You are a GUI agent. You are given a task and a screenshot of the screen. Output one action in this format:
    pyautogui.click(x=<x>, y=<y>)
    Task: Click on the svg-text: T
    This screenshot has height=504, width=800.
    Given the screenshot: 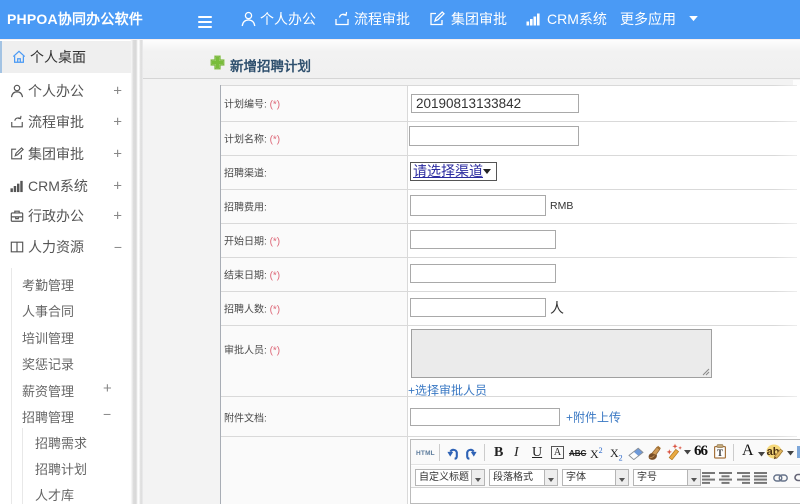 What is the action you would take?
    pyautogui.click(x=720, y=453)
    